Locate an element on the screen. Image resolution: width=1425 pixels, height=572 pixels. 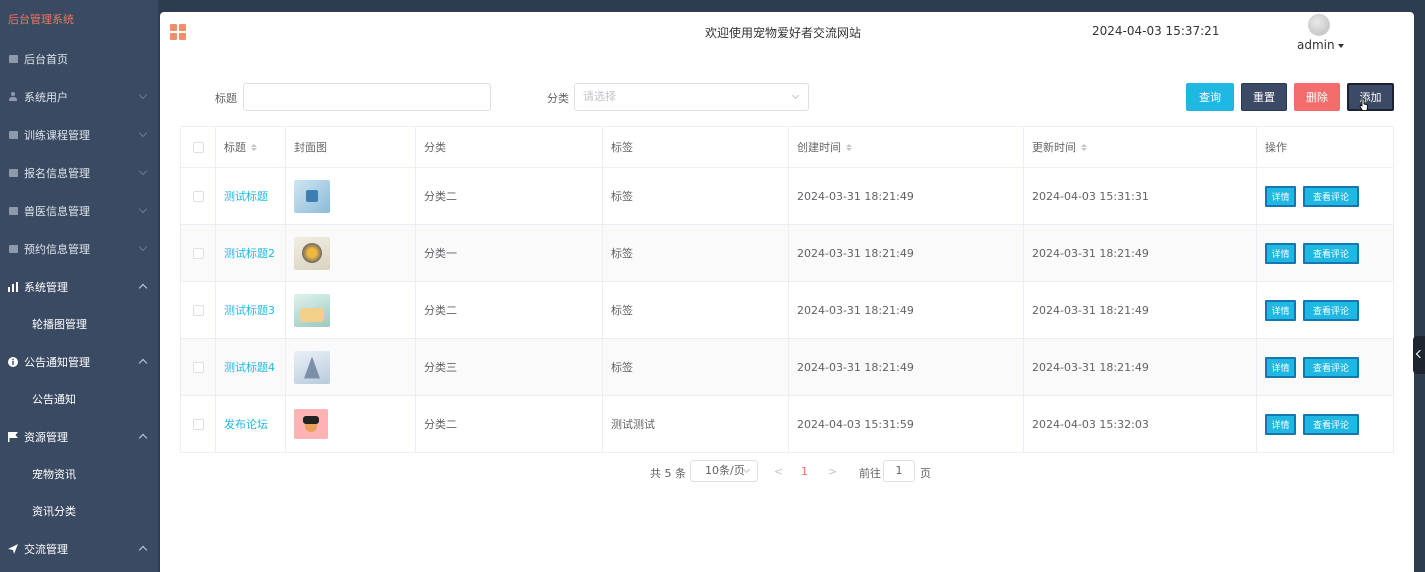
column-header-created: 创建时间 is located at coordinates (906, 147).